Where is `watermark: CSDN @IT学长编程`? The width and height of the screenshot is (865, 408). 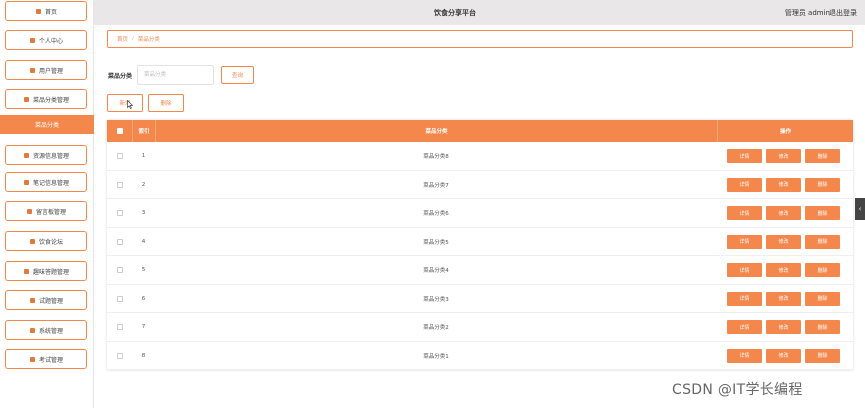 watermark: CSDN @IT学长编程 is located at coordinates (737, 390).